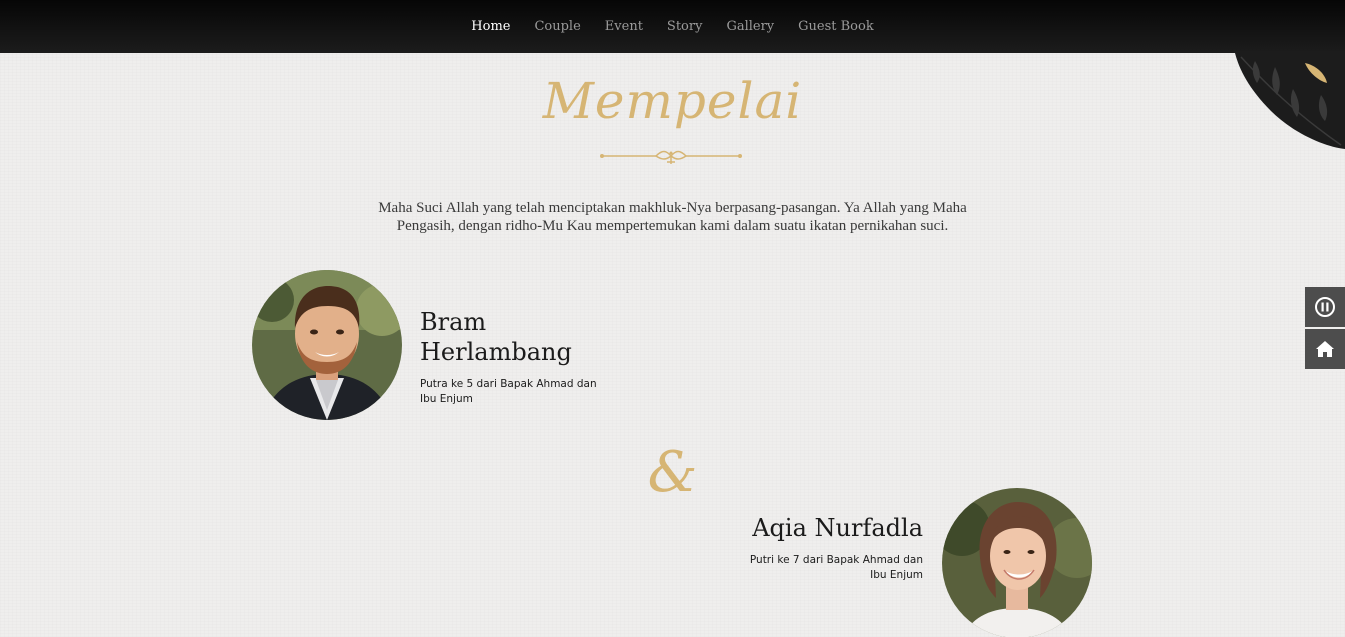 The height and width of the screenshot is (637, 1345). What do you see at coordinates (496, 337) in the screenshot?
I see `groom-name: Bram Herlambang` at bounding box center [496, 337].